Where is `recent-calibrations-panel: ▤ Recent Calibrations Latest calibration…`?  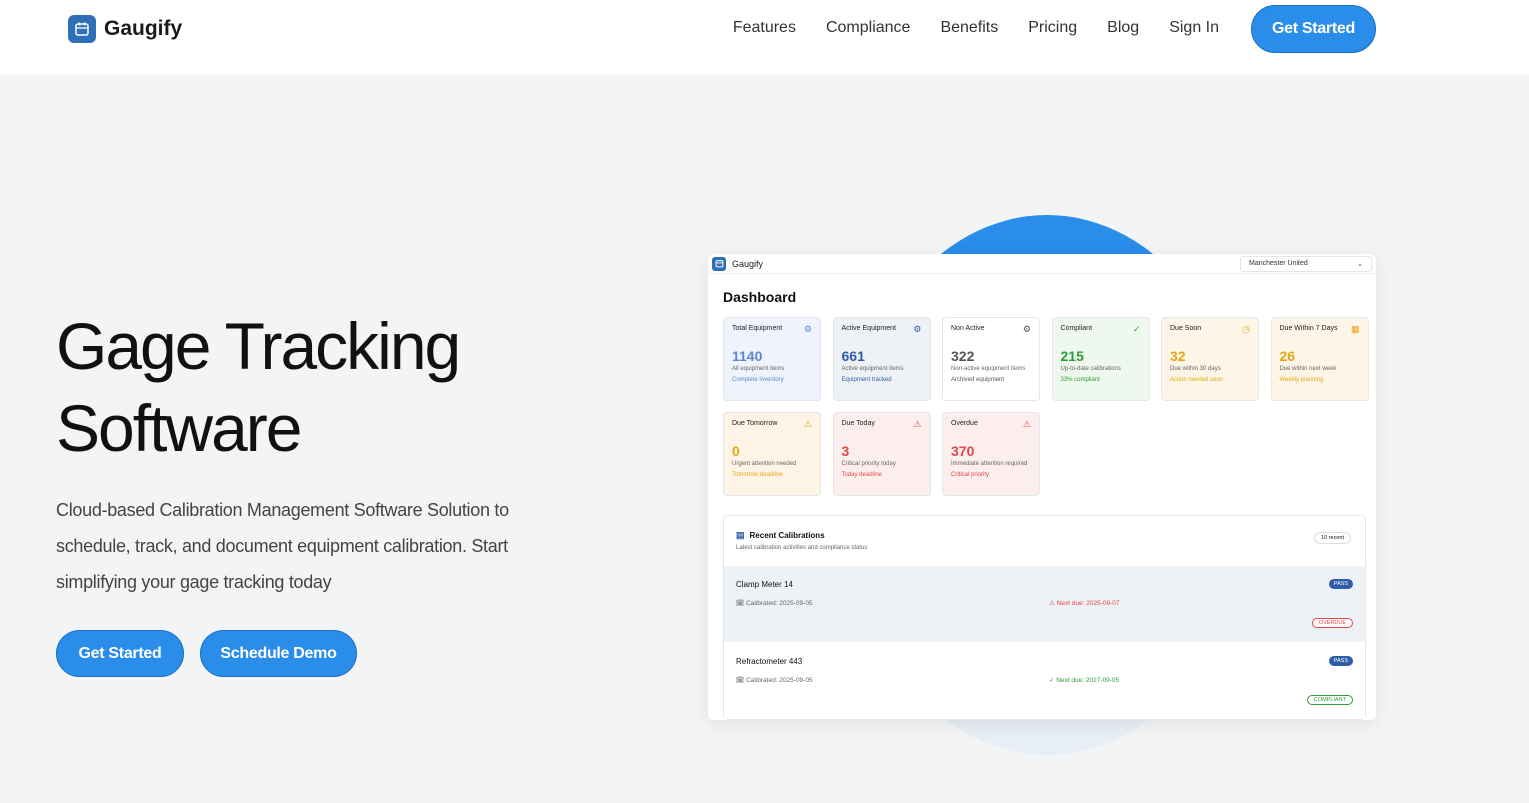 recent-calibrations-panel: ▤ Recent Calibrations Latest calibration… is located at coordinates (1044, 617).